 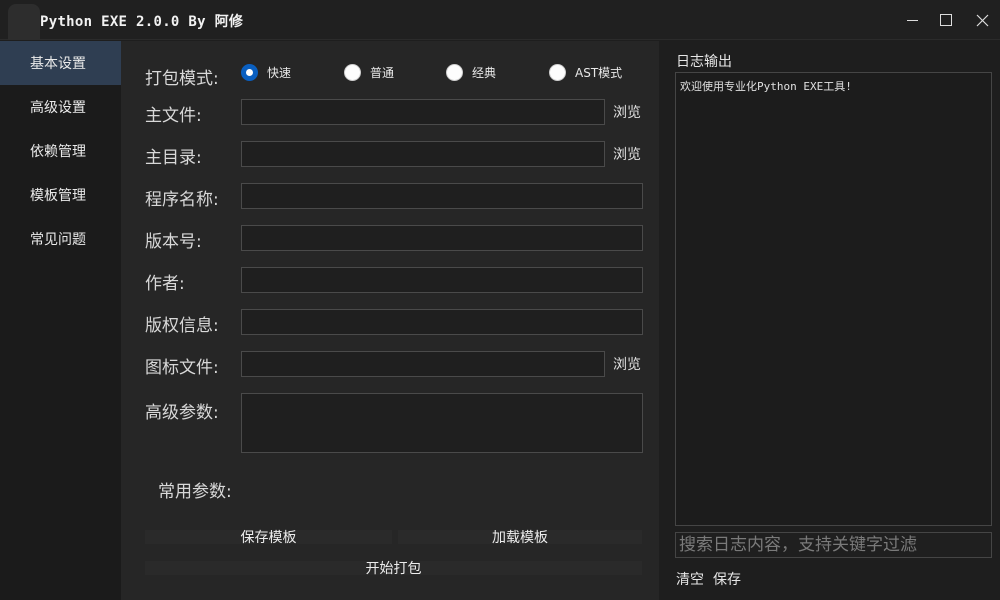 What do you see at coordinates (423, 112) in the screenshot?
I see `main-file-input` at bounding box center [423, 112].